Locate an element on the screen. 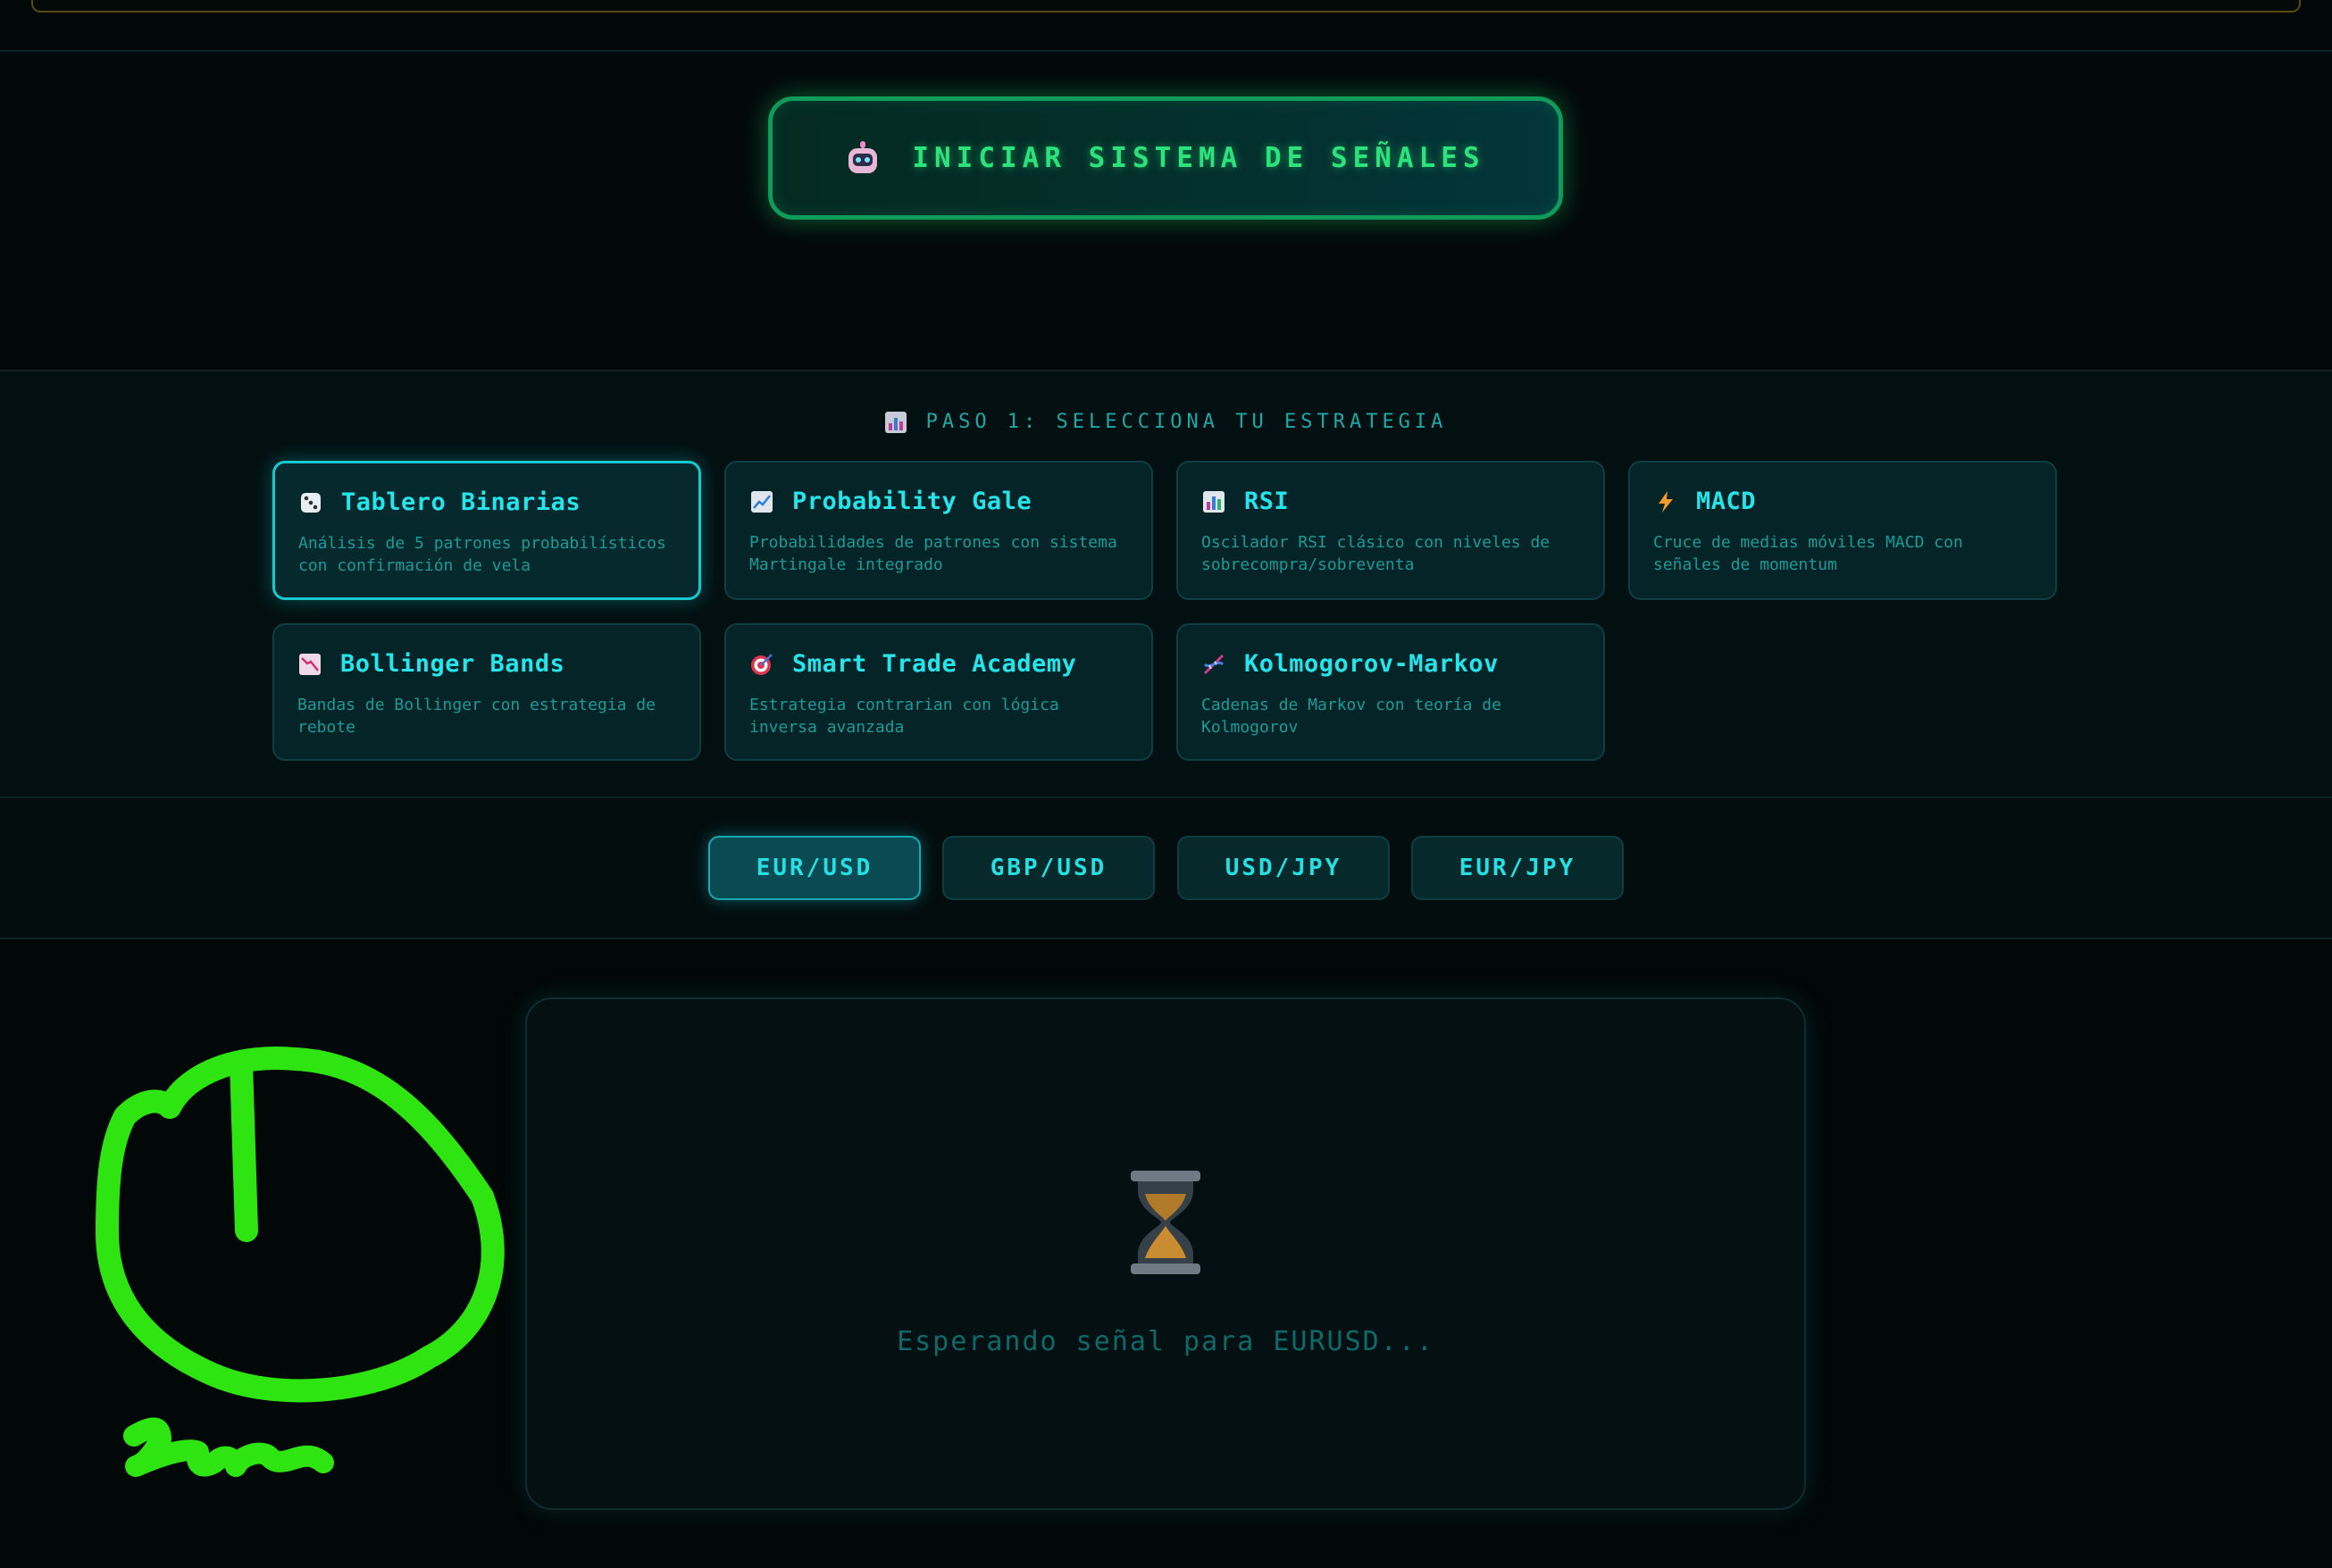 The image size is (2332, 1568). robot-icon is located at coordinates (863, 158).